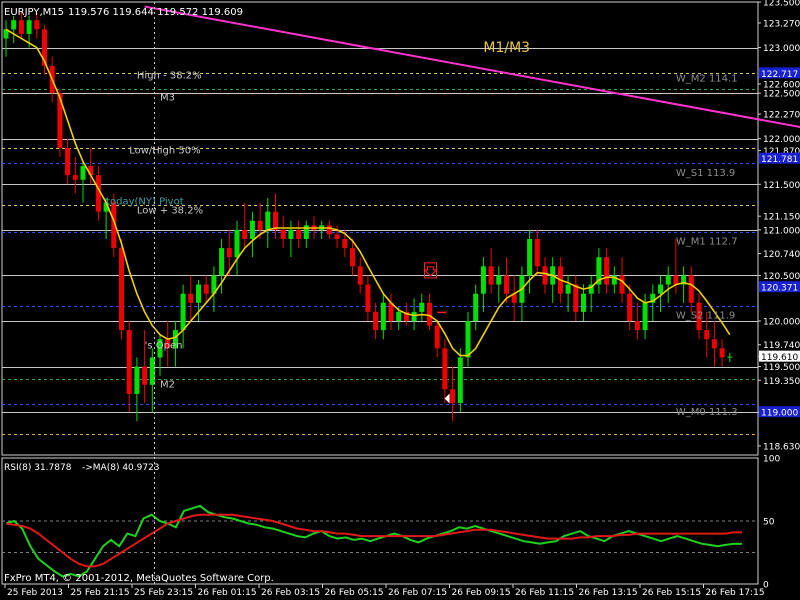  I want to click on time-tick-label: 26 Feb 07:15, so click(417, 593).